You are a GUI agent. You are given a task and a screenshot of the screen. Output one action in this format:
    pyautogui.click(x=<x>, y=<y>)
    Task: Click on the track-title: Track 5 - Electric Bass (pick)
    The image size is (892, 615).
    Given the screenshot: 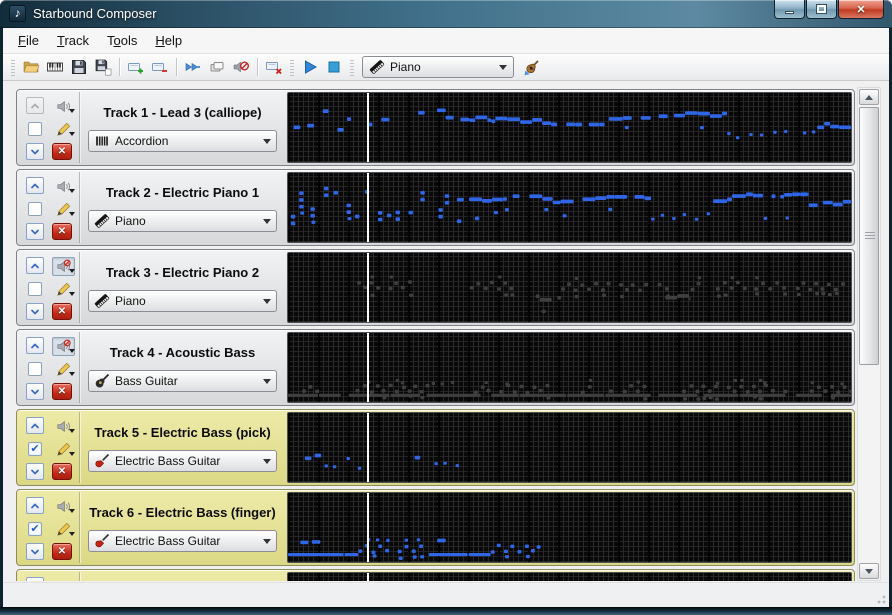 What is the action you would take?
    pyautogui.click(x=182, y=432)
    